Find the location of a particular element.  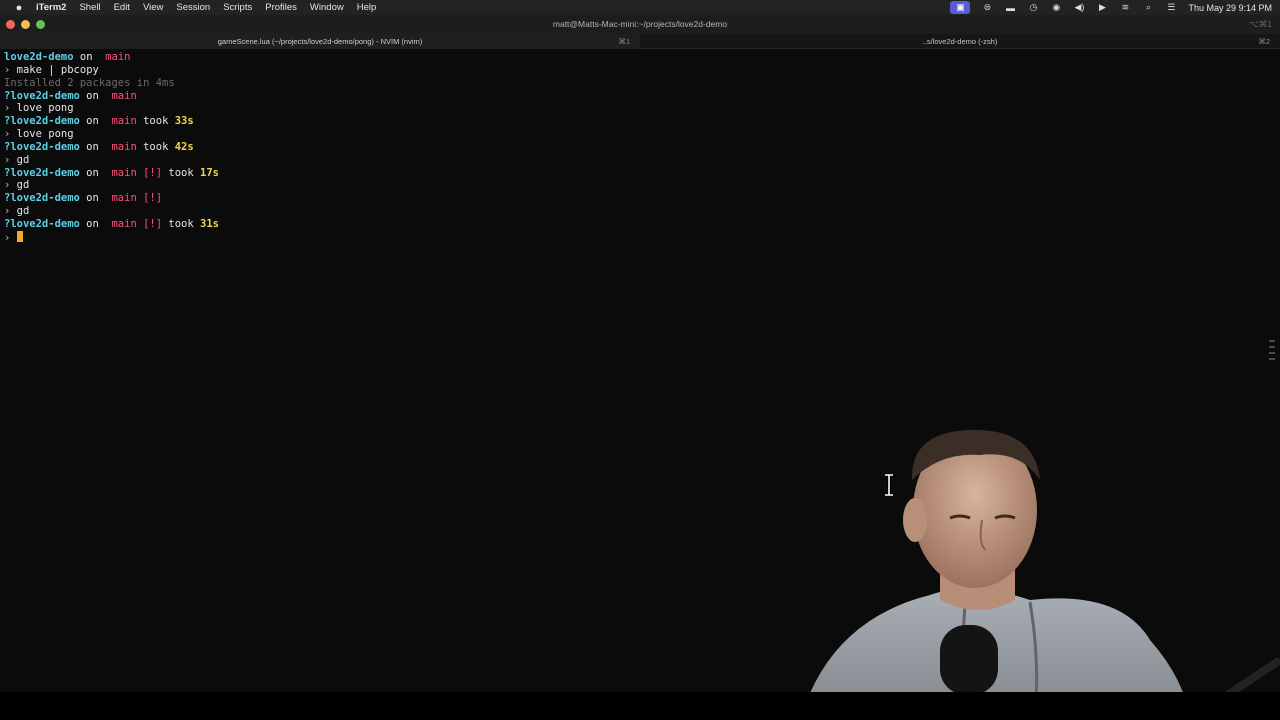

play-icon: ▶ is located at coordinates (1102, 7).